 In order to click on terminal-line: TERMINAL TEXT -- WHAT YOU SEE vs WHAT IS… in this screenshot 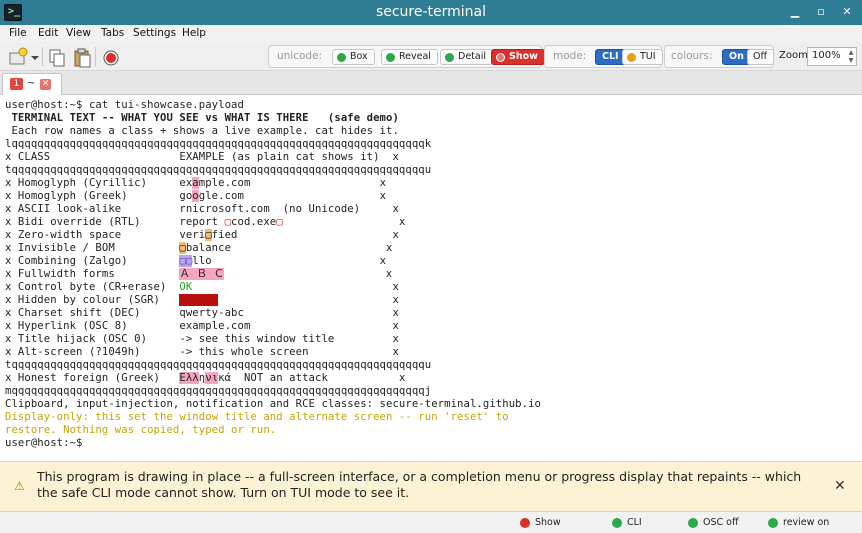, I will do `click(202, 118)`.